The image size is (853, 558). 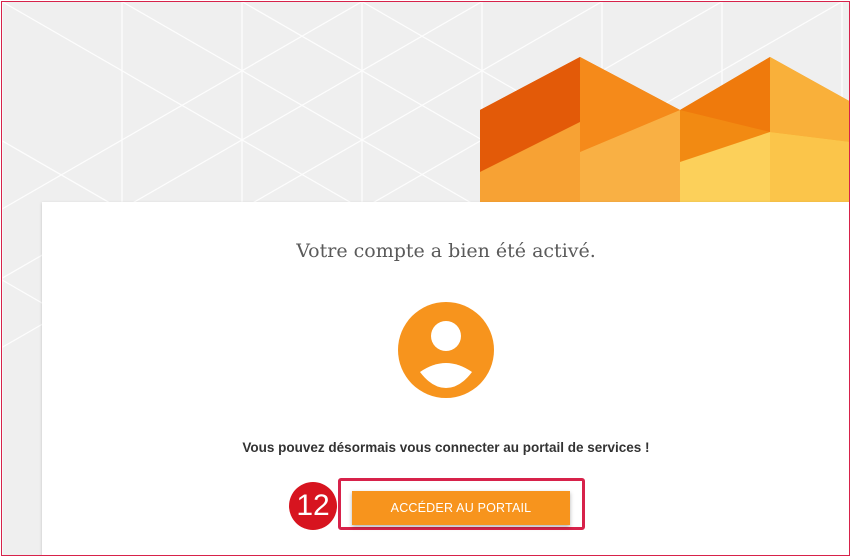 What do you see at coordinates (461, 508) in the screenshot?
I see `access-portal-button: ACCÉDER AU PORTAIL` at bounding box center [461, 508].